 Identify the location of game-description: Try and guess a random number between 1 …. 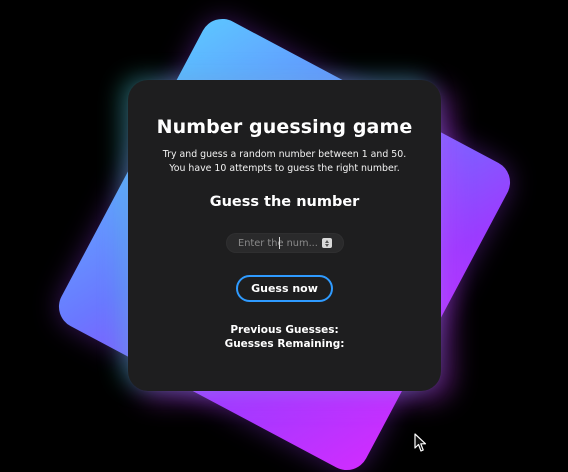
(284, 162).